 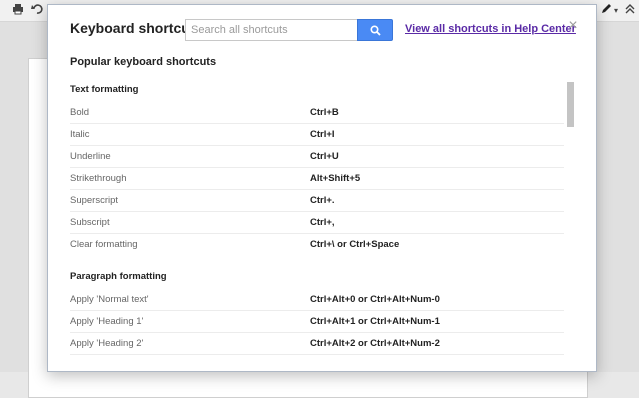 What do you see at coordinates (90, 222) in the screenshot?
I see `shortcut-name: Subscript` at bounding box center [90, 222].